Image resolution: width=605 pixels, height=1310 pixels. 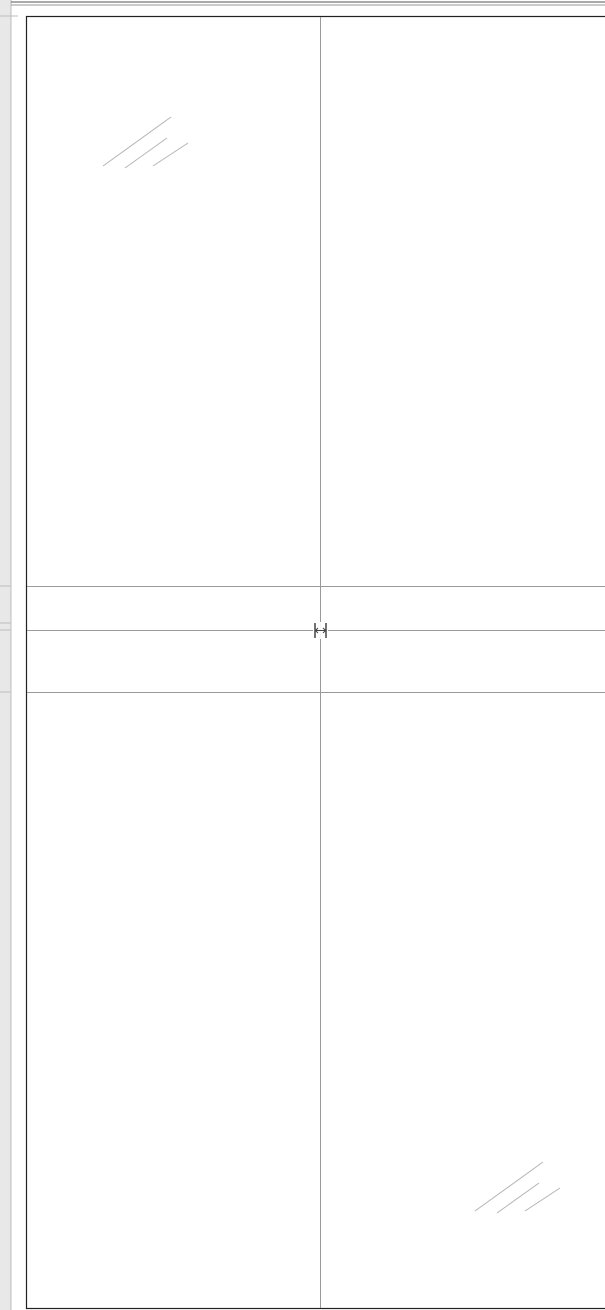 What do you see at coordinates (308, 3) in the screenshot?
I see `top-edge-lines` at bounding box center [308, 3].